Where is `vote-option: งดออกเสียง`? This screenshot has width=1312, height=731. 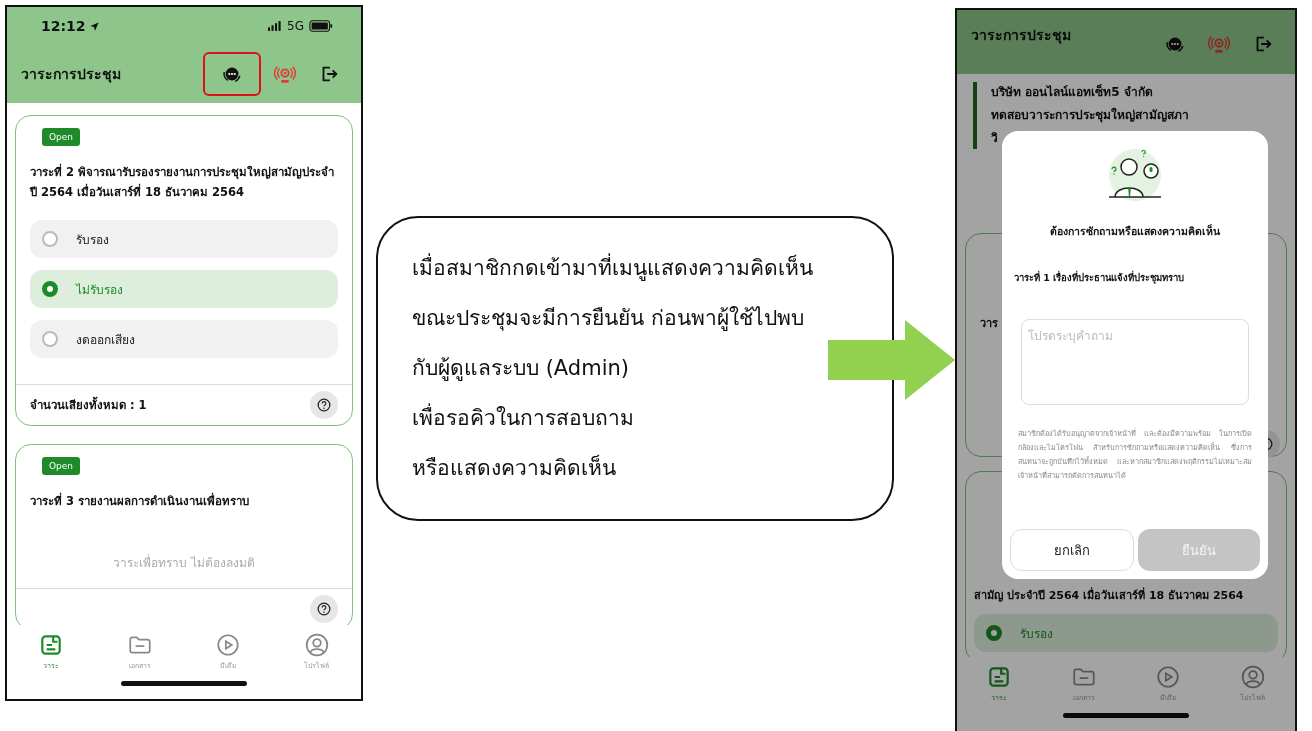
vote-option: งดออกเสียง is located at coordinates (184, 339).